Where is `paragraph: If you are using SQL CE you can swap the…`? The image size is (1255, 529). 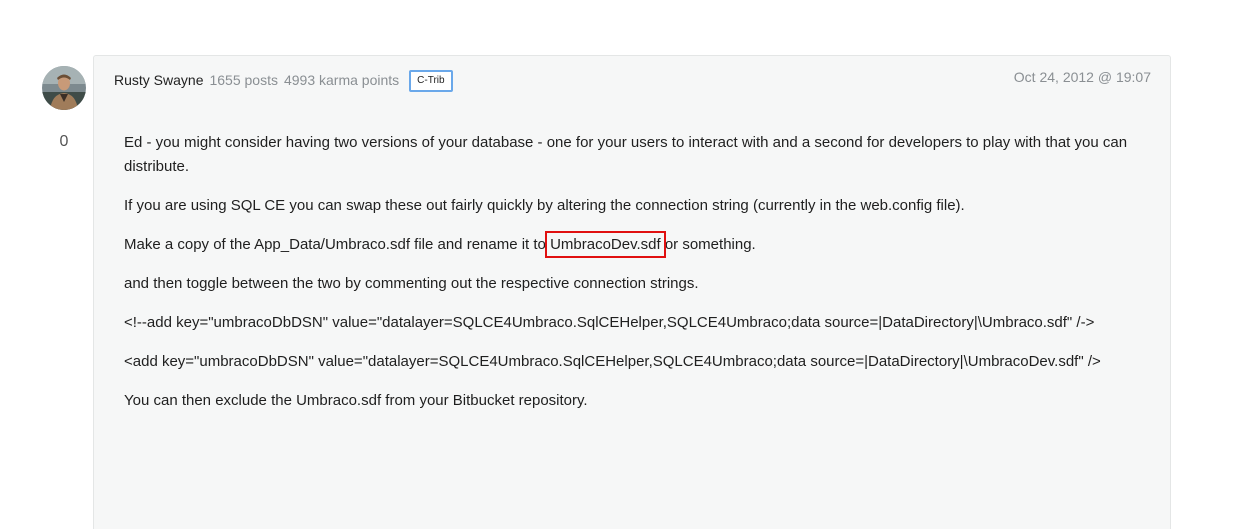
paragraph: If you are using SQL CE you can swap the… is located at coordinates (544, 205).